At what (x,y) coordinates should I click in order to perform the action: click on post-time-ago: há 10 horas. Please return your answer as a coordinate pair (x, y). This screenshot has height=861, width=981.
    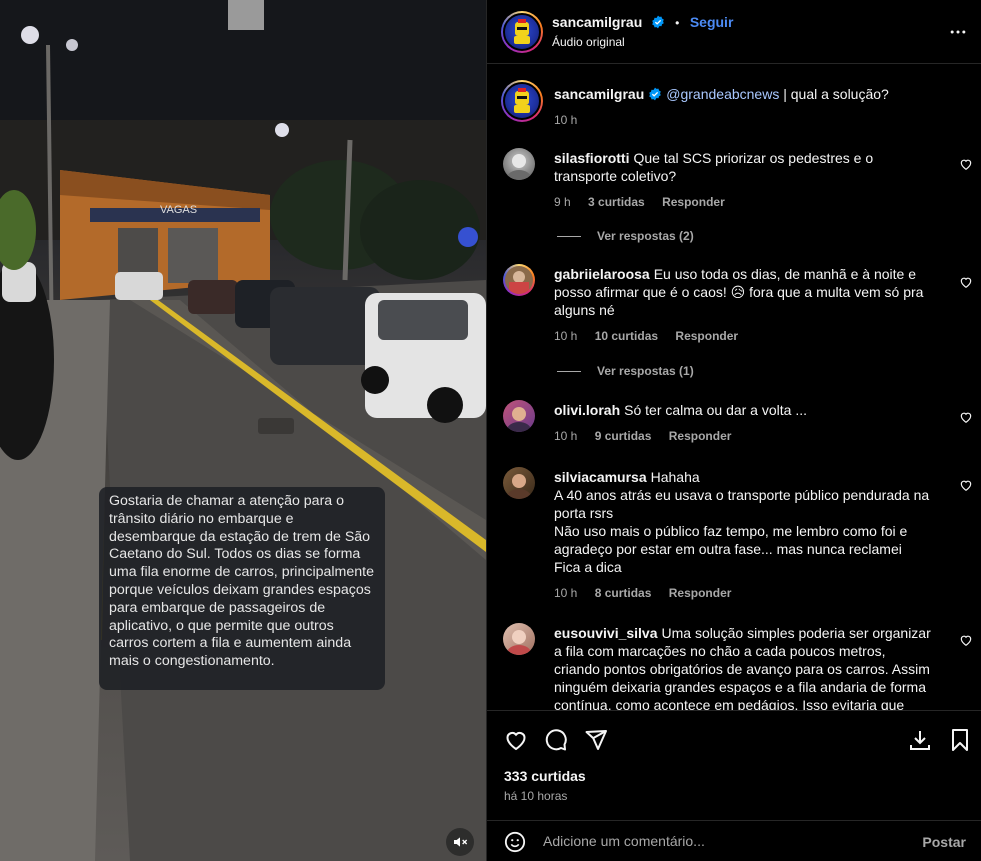
    Looking at the image, I should click on (535, 796).